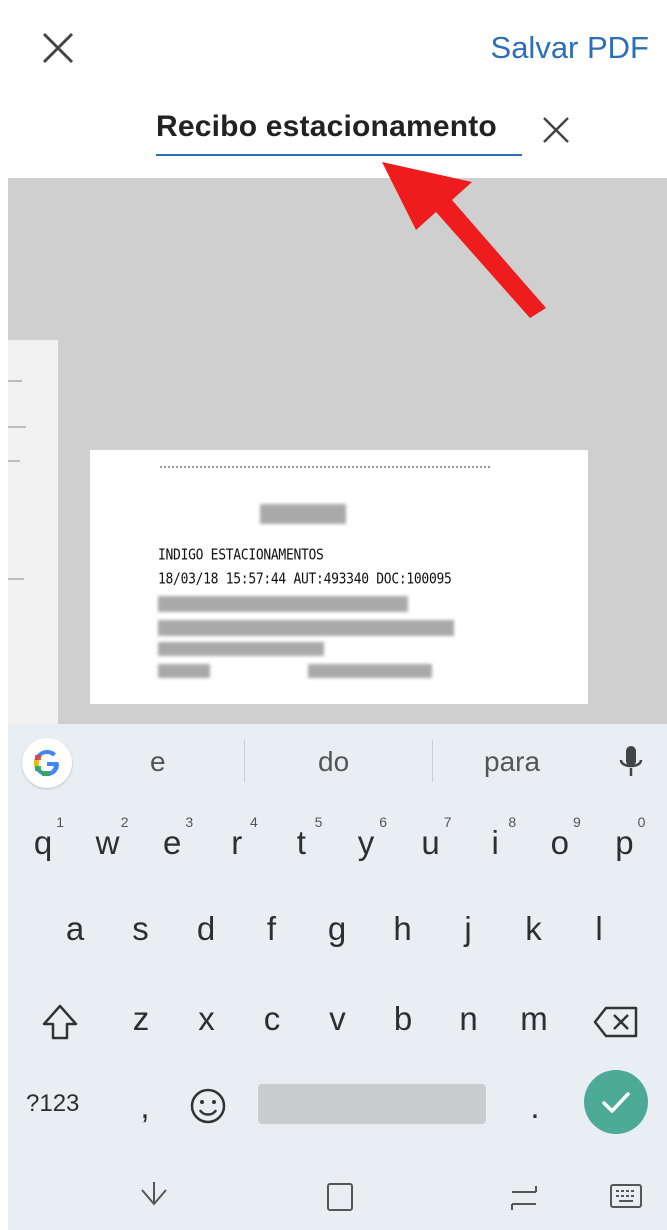 This screenshot has width=667, height=1230. Describe the element at coordinates (333, 762) in the screenshot. I see `suggestion-2: do` at that location.